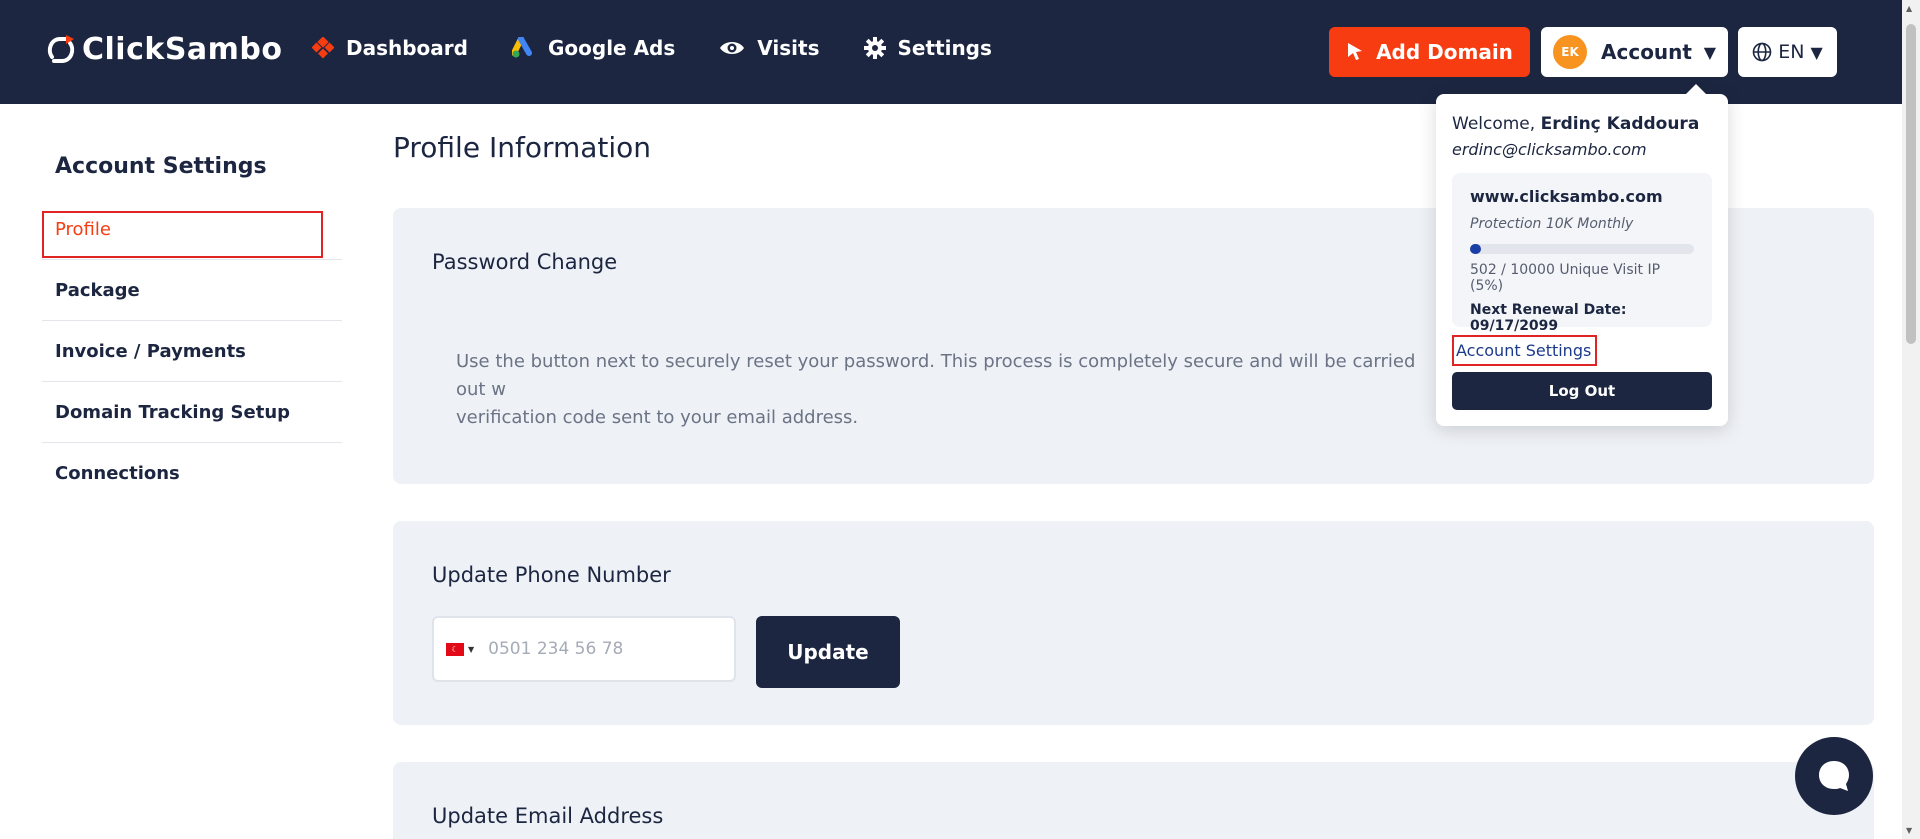 This screenshot has width=1920, height=839. I want to click on sidebar-item-package: Package, so click(192, 290).